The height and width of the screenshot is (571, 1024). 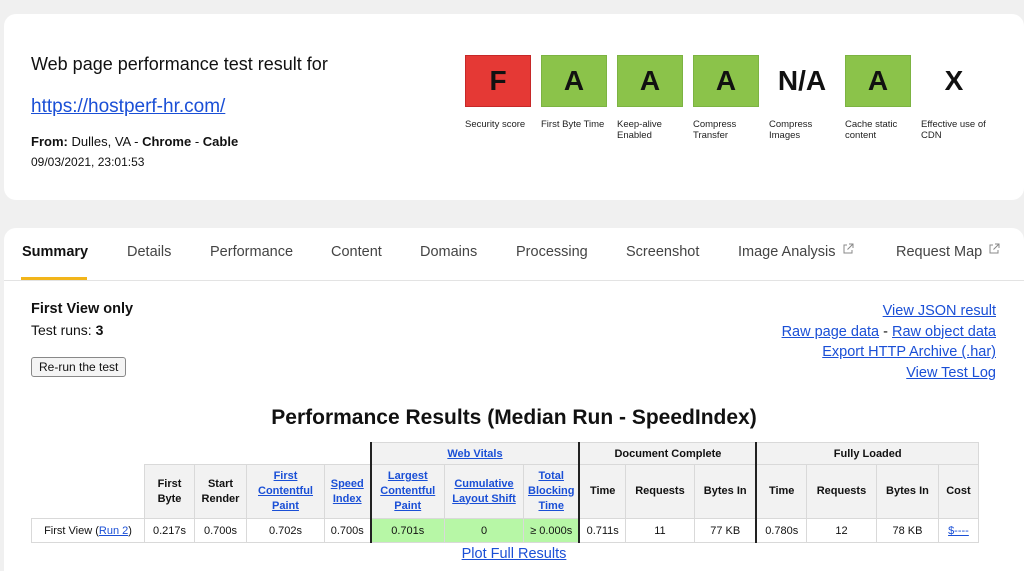 What do you see at coordinates (573, 124) in the screenshot?
I see `first-byte-label: First Byte Time` at bounding box center [573, 124].